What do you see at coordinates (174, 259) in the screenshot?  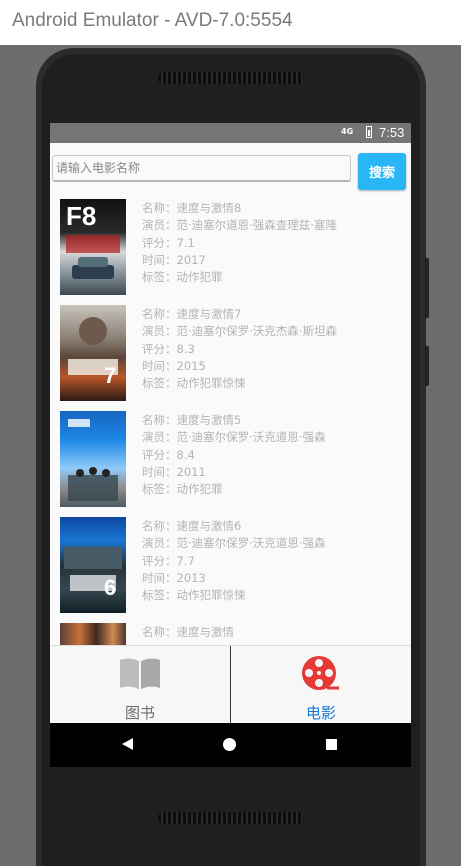 I see `movie-year: 时间：2017` at bounding box center [174, 259].